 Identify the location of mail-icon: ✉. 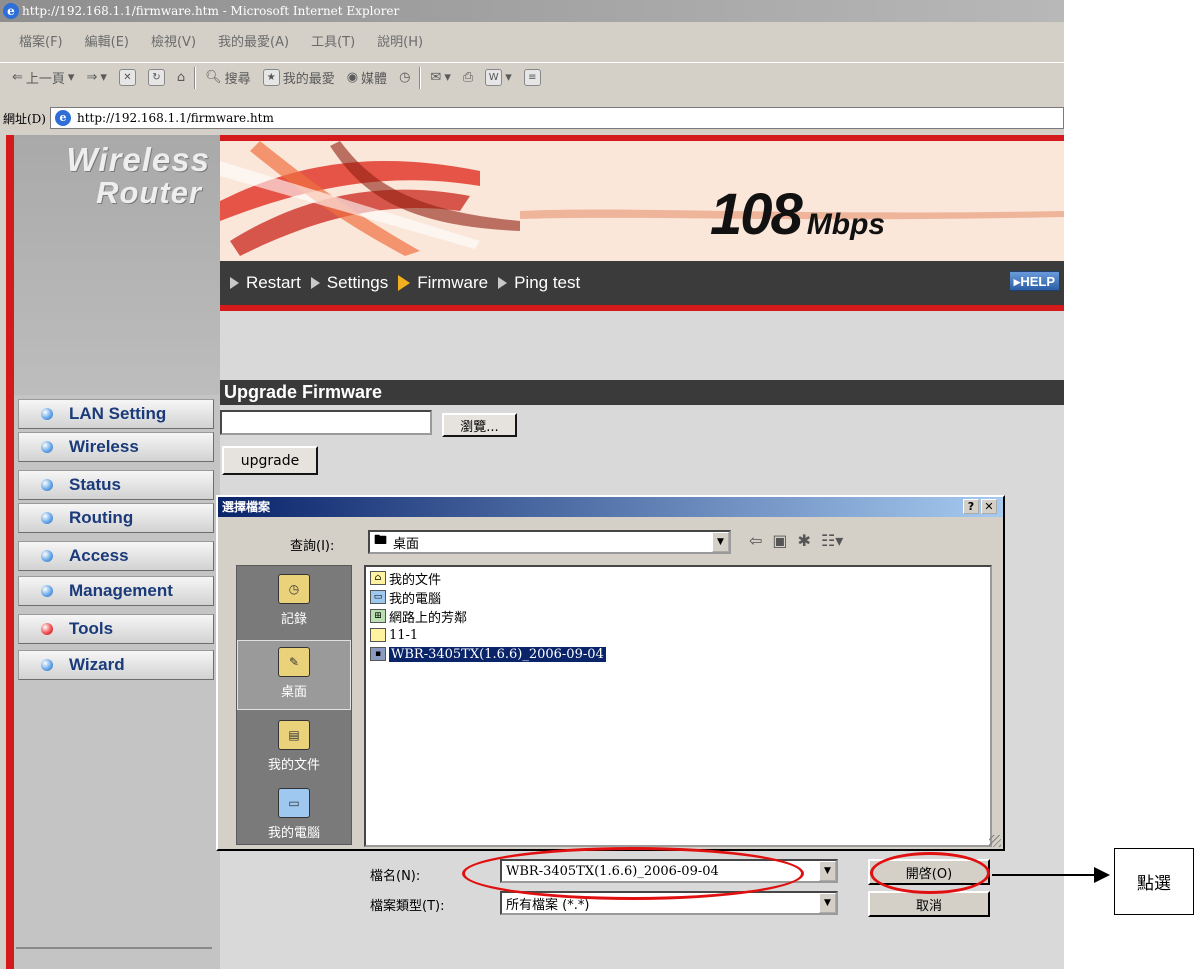
(436, 77).